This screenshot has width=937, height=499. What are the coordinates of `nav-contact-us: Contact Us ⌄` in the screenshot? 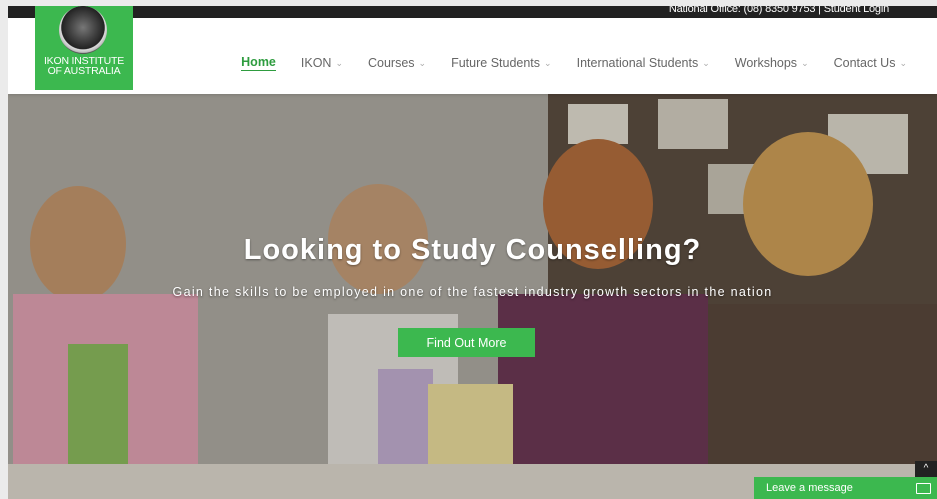 It's located at (870, 63).